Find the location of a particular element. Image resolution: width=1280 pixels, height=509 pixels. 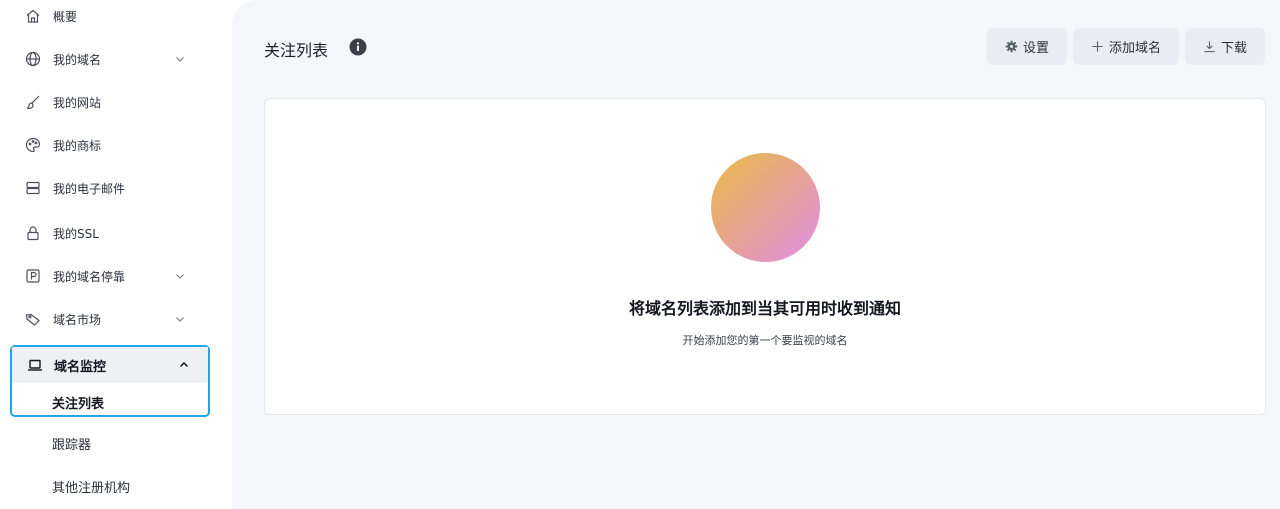

empty-state-illustration is located at coordinates (765, 207).